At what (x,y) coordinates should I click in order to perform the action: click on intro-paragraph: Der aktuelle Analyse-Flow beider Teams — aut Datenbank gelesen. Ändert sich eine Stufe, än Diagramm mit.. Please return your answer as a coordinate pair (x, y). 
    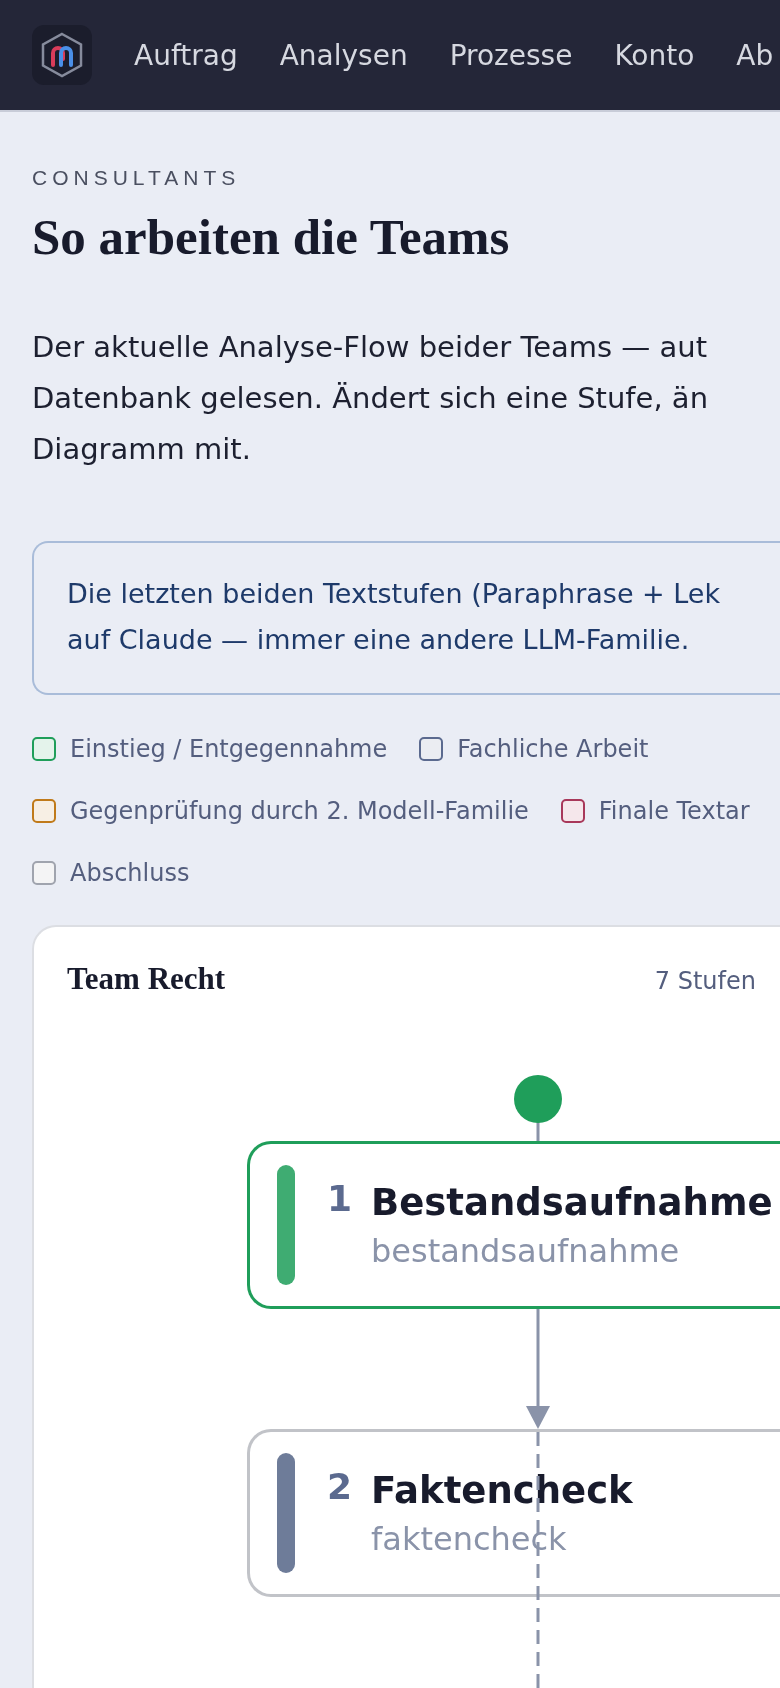
    Looking at the image, I should click on (370, 398).